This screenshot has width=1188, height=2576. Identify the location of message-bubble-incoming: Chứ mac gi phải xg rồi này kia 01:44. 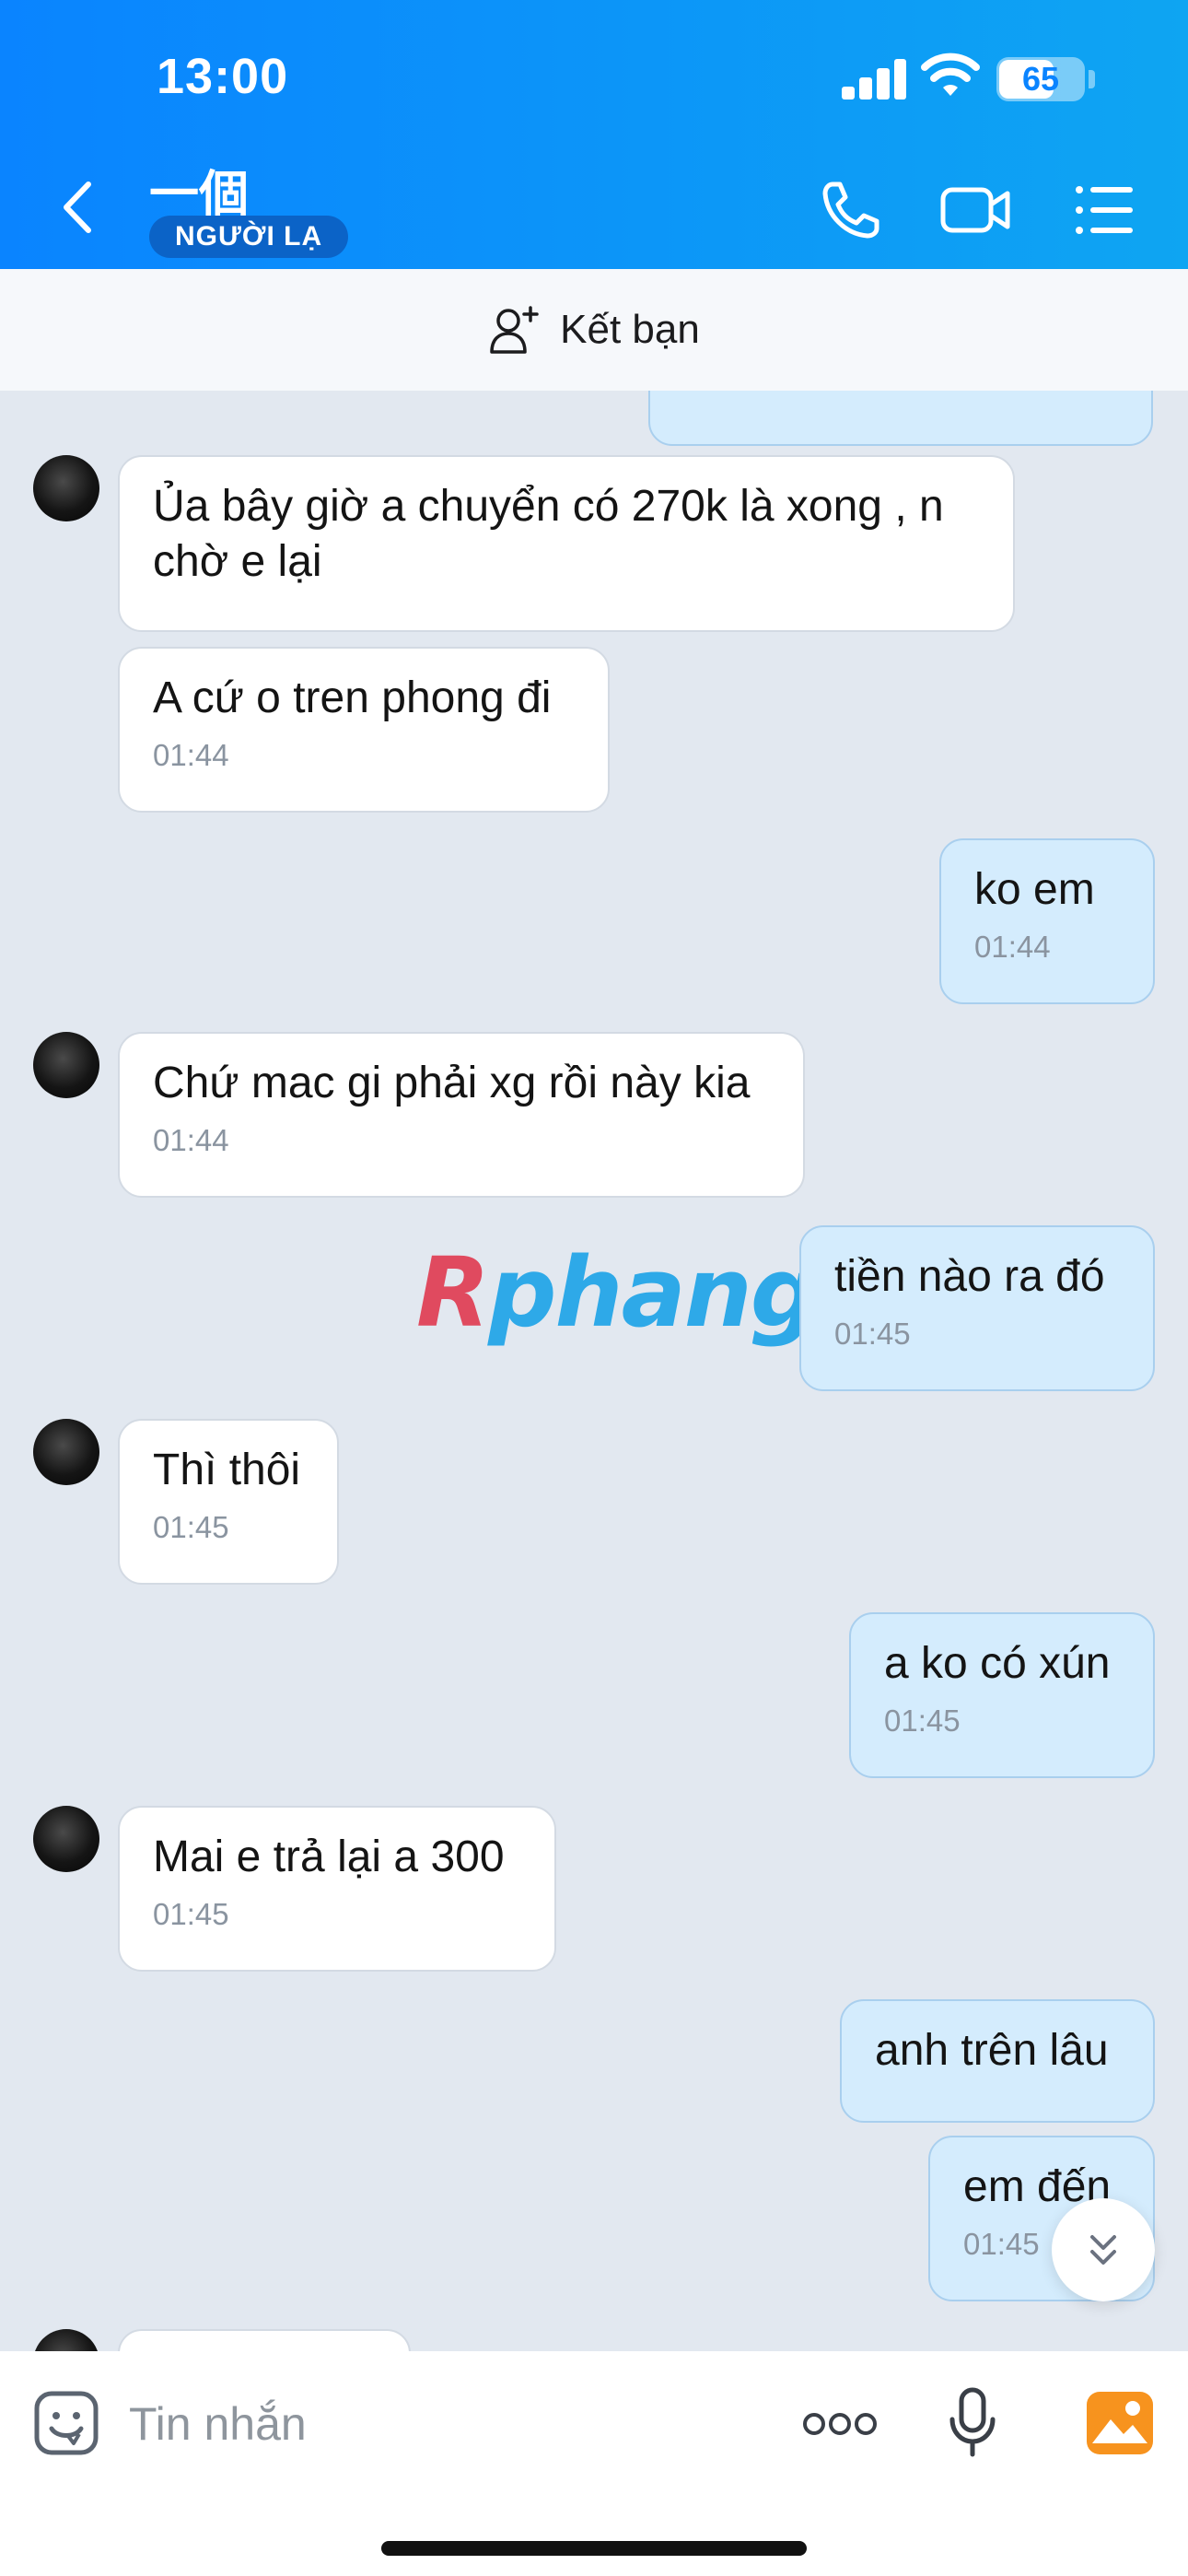
(461, 1115).